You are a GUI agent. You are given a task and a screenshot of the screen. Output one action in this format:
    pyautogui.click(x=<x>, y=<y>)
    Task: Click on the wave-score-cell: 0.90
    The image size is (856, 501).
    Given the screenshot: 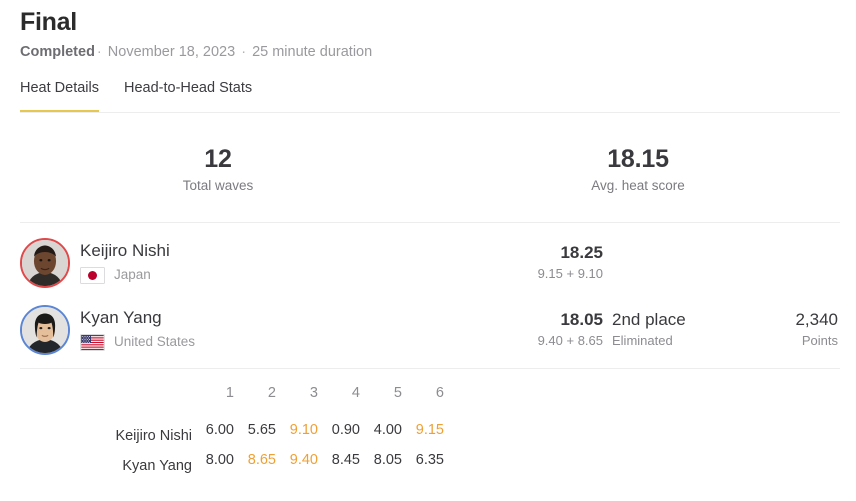 What is the action you would take?
    pyautogui.click(x=345, y=430)
    